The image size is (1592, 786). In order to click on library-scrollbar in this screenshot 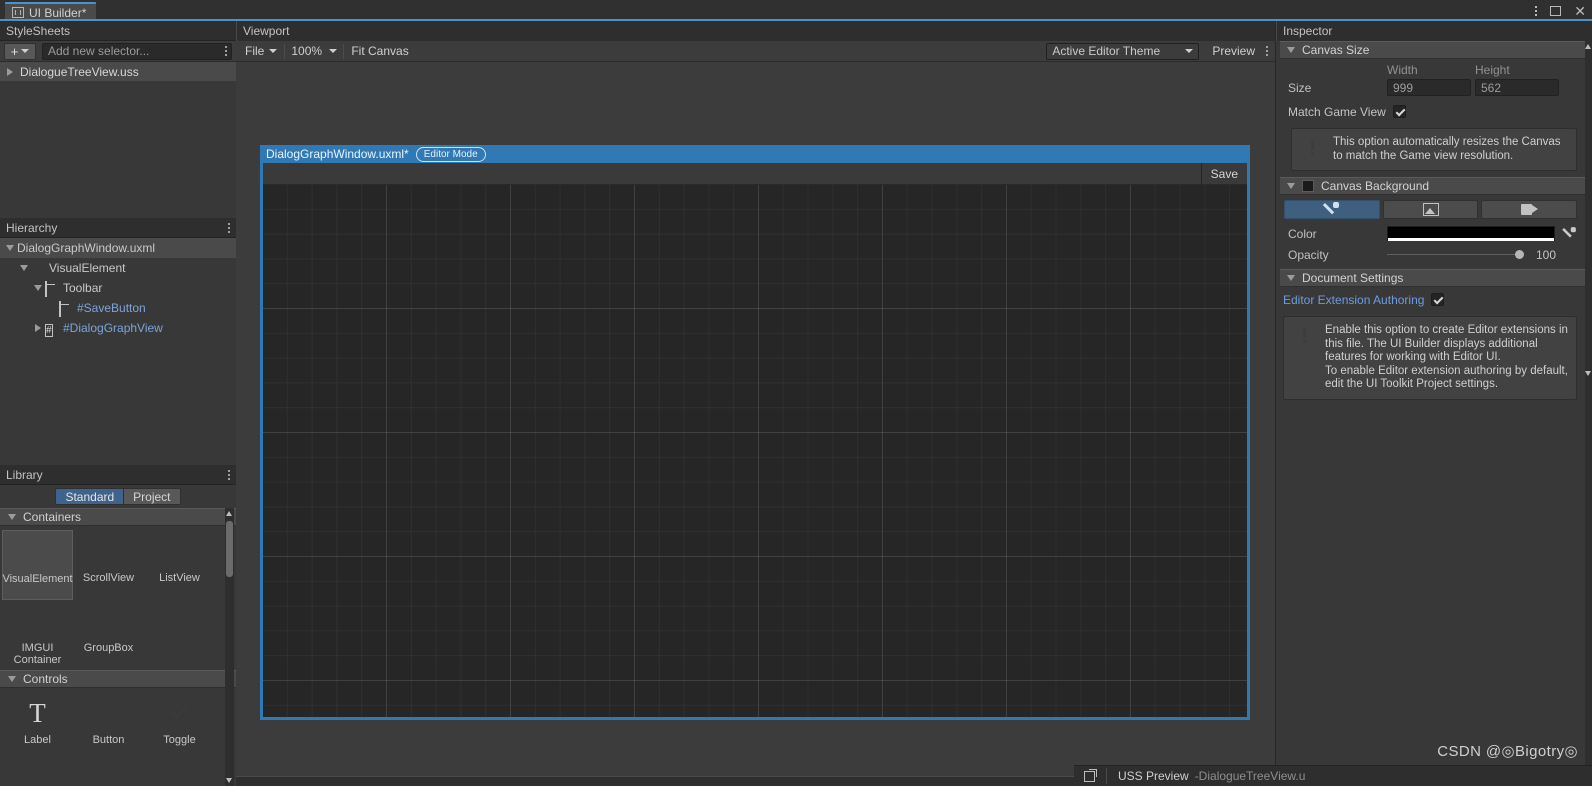, I will do `click(229, 647)`.